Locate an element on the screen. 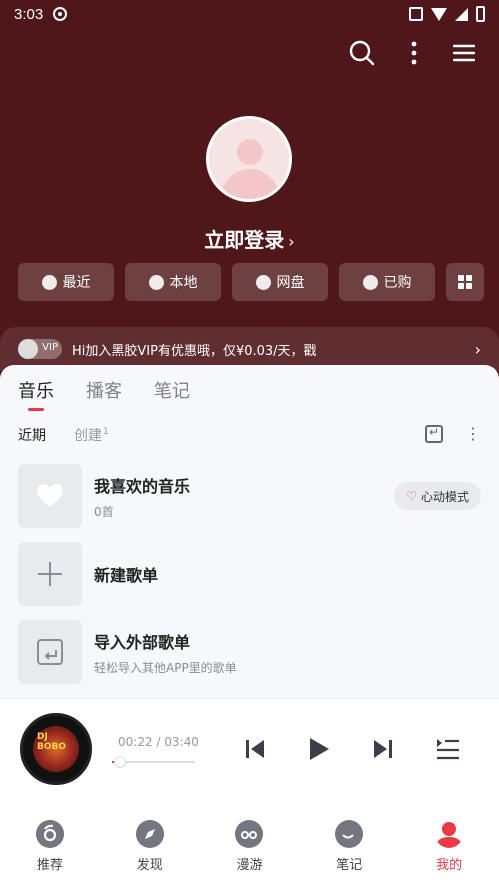  compass-icon is located at coordinates (149, 834).